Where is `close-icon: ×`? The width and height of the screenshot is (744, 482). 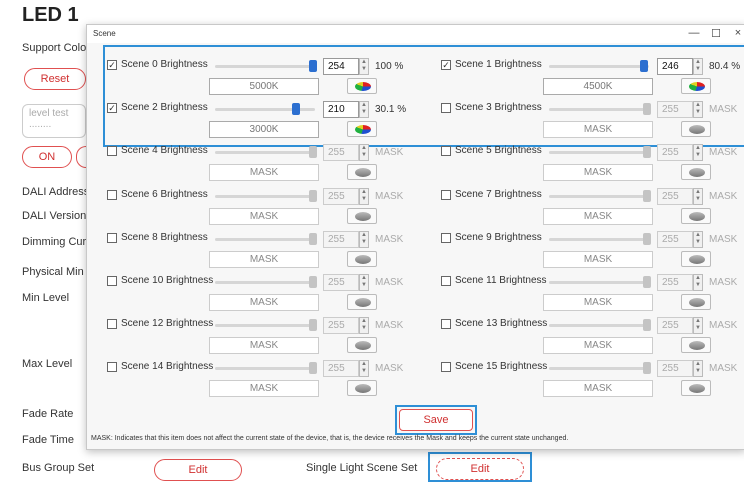 close-icon: × is located at coordinates (736, 33).